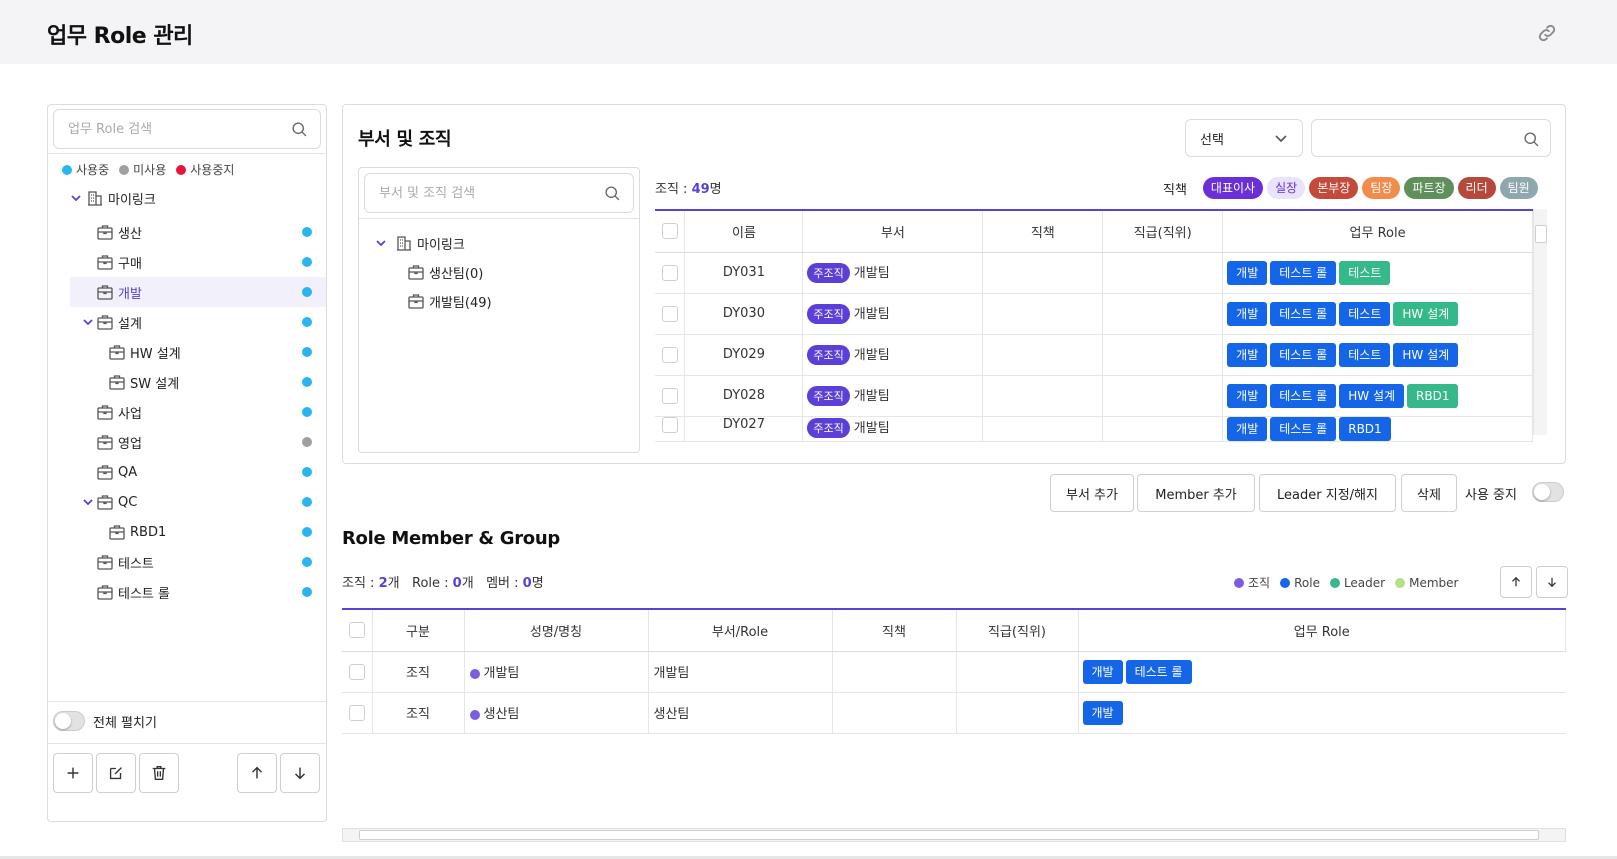 The width and height of the screenshot is (1617, 859). What do you see at coordinates (198, 562) in the screenshot?
I see `tree-item: 테스트` at bounding box center [198, 562].